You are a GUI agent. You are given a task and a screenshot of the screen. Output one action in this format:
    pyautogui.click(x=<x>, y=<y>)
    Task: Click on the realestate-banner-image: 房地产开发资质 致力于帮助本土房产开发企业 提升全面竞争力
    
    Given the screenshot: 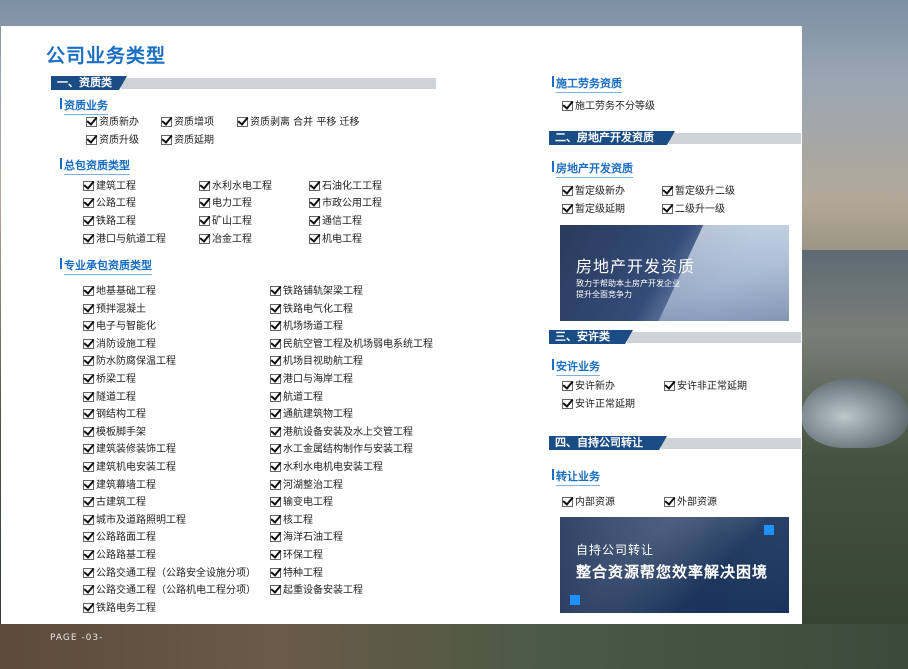 What is the action you would take?
    pyautogui.click(x=674, y=273)
    